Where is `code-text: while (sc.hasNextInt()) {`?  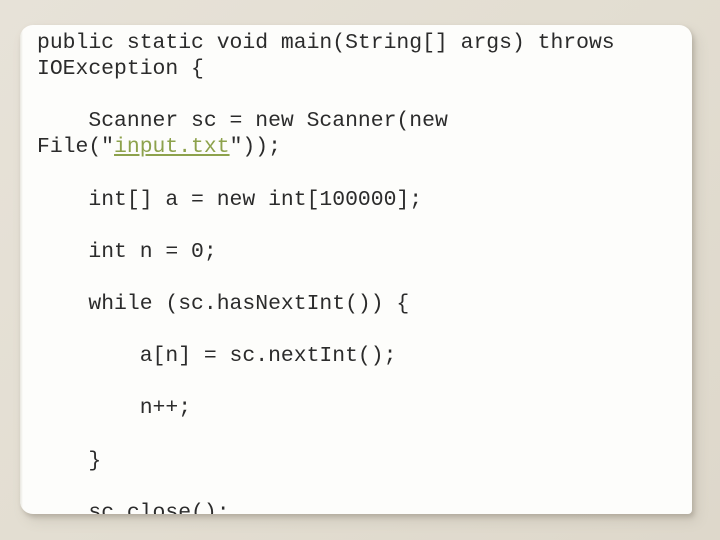
code-text: while (sc.hasNextInt()) { is located at coordinates (223, 303).